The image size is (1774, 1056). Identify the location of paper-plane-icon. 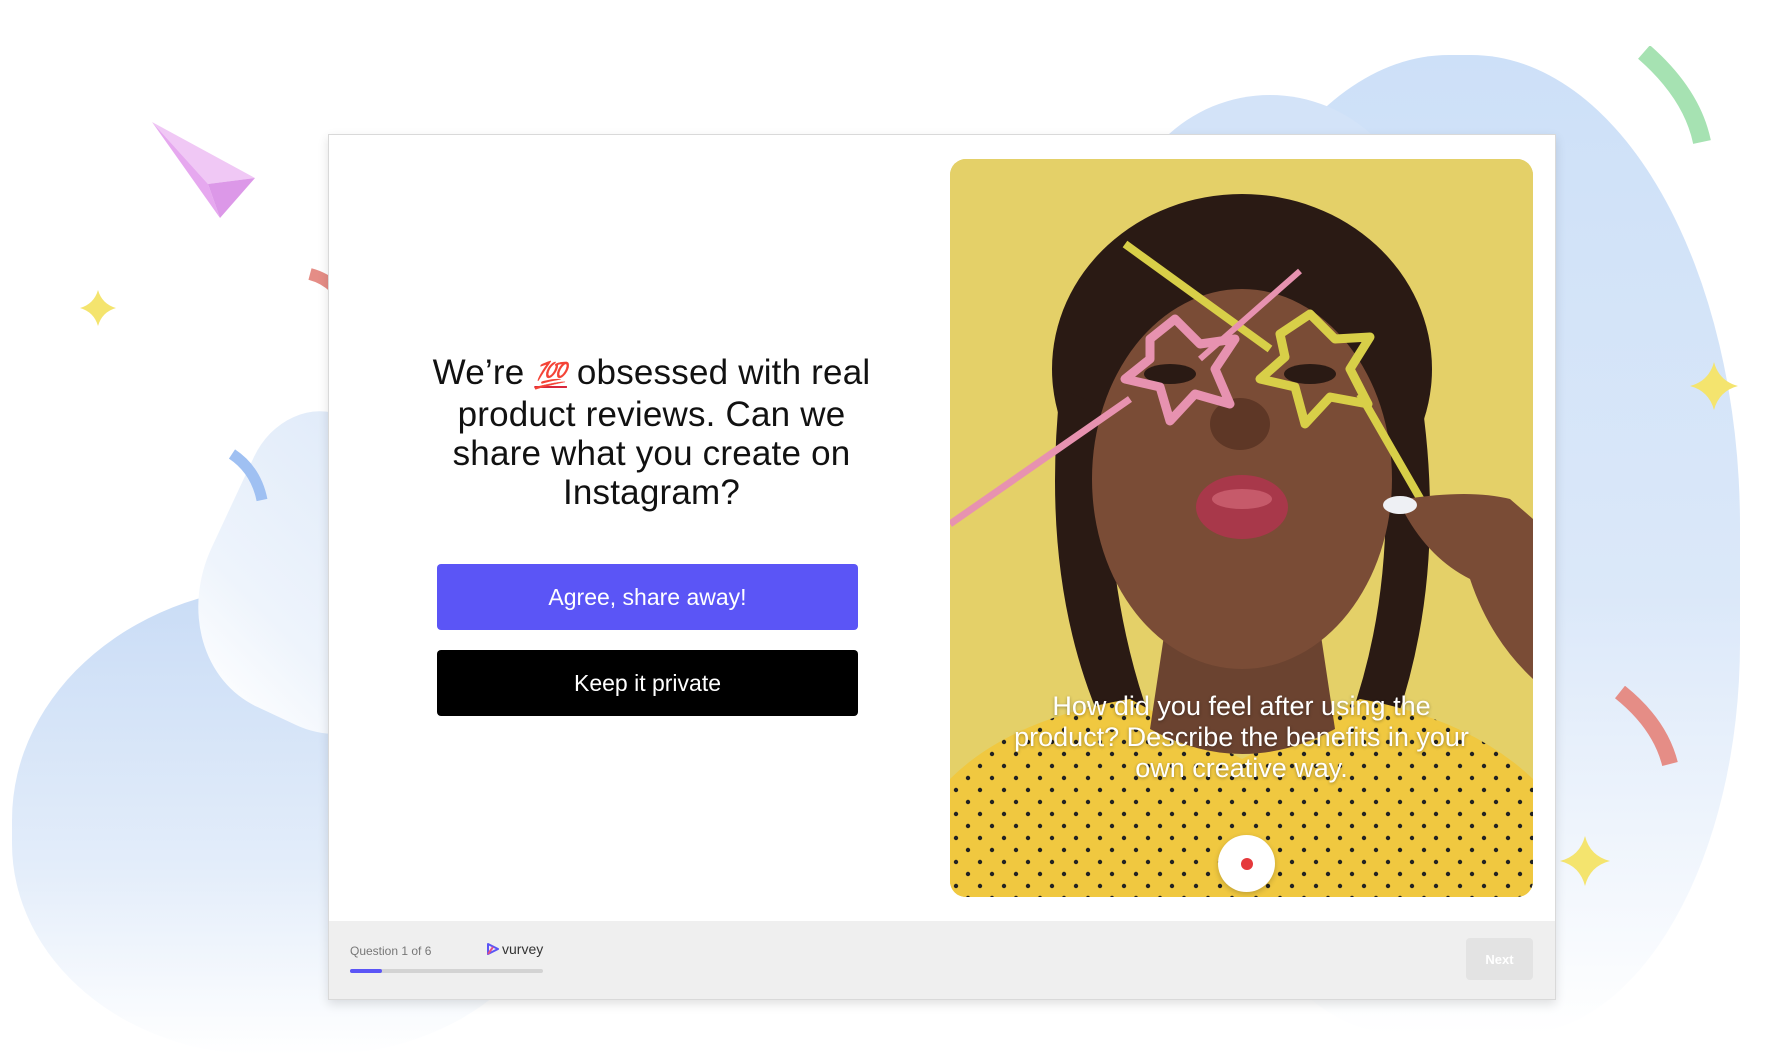
(203, 170).